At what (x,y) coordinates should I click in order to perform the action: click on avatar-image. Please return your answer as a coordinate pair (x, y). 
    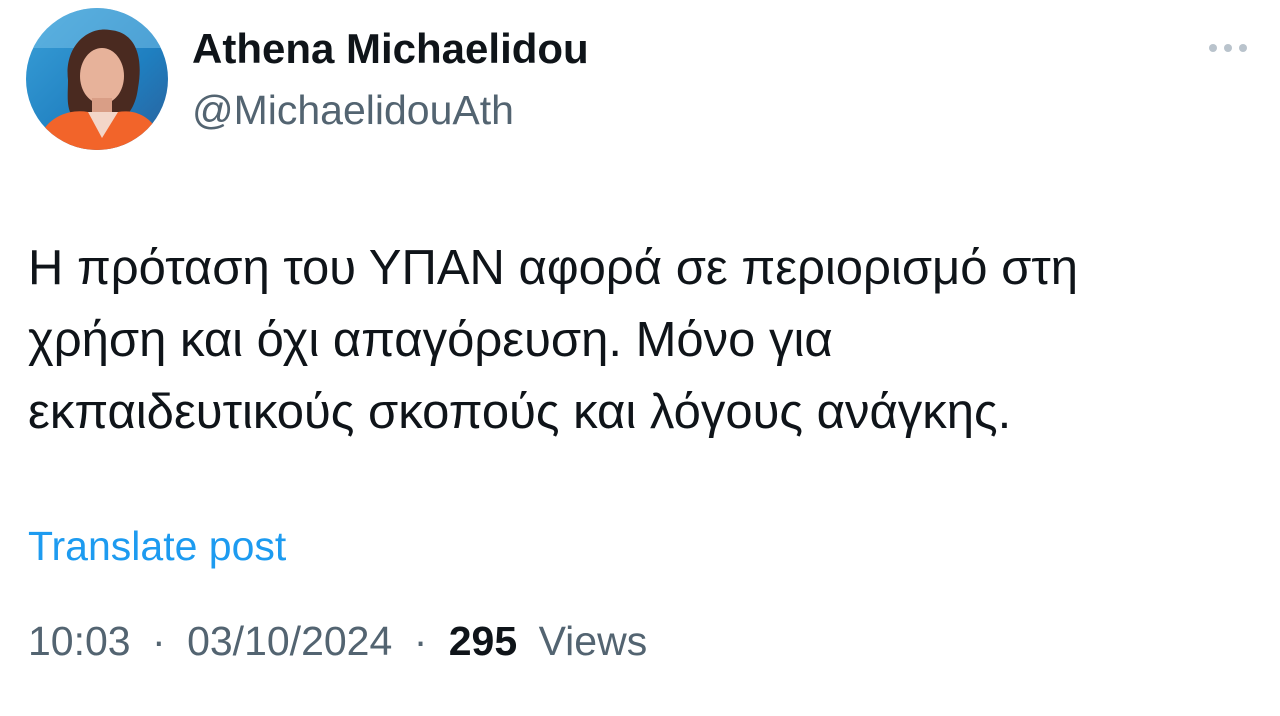
    Looking at the image, I should click on (97, 79).